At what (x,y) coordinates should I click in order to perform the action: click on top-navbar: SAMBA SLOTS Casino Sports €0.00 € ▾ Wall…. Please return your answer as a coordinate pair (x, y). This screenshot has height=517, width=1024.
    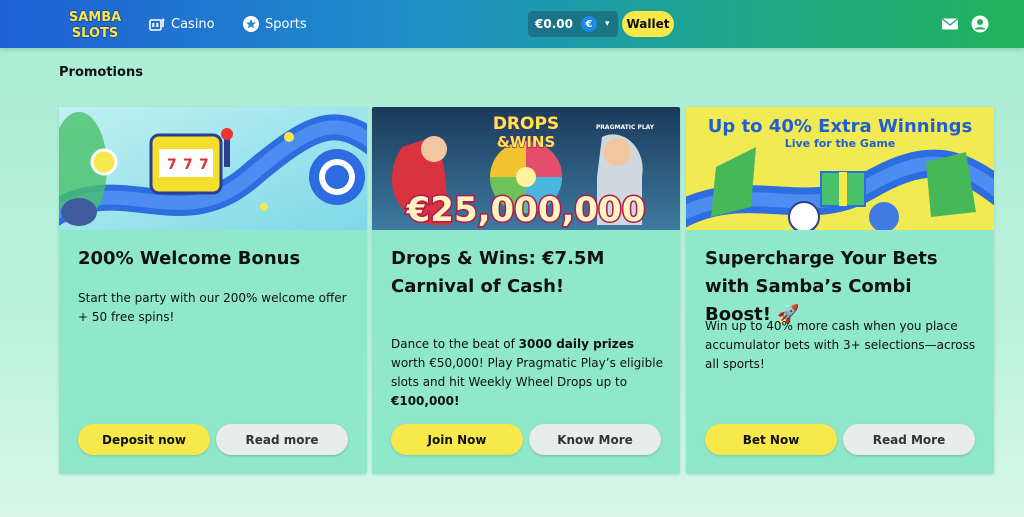
    Looking at the image, I should click on (512, 24).